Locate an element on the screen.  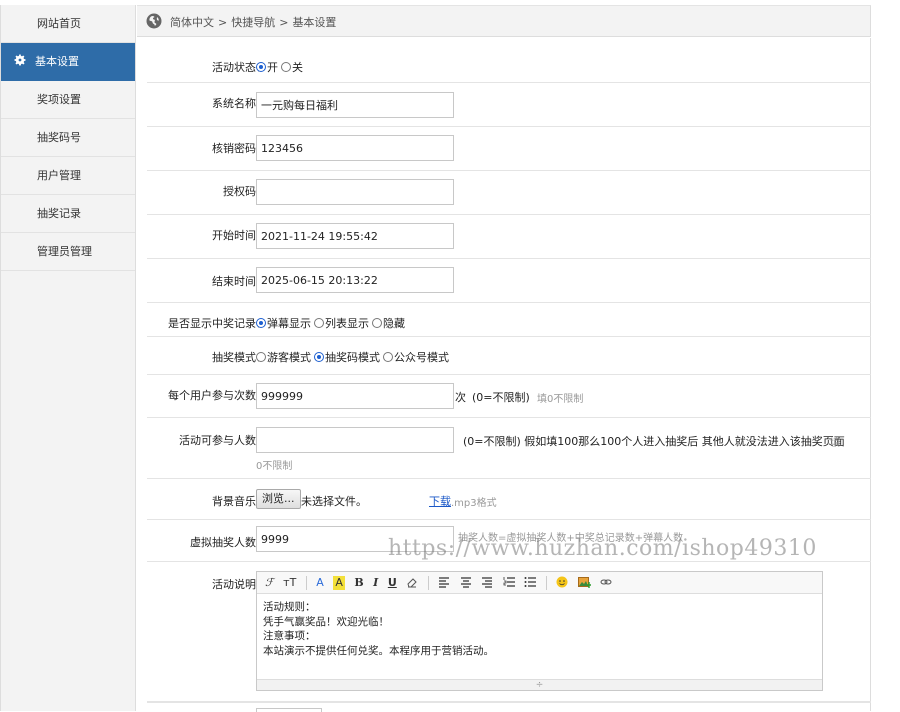
radio-label: 公众号模式 is located at coordinates (421, 357).